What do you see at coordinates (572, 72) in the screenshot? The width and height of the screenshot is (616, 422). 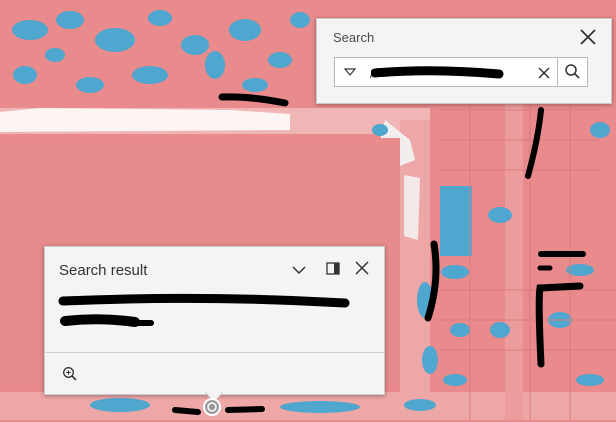 I see `search-icon` at bounding box center [572, 72].